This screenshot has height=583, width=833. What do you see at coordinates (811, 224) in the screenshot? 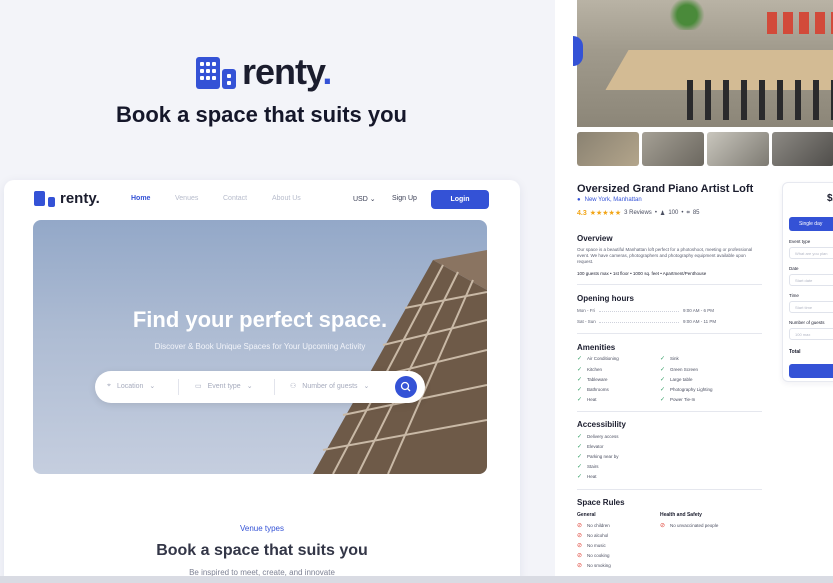
I see `single-day-tab: Single day` at bounding box center [811, 224].